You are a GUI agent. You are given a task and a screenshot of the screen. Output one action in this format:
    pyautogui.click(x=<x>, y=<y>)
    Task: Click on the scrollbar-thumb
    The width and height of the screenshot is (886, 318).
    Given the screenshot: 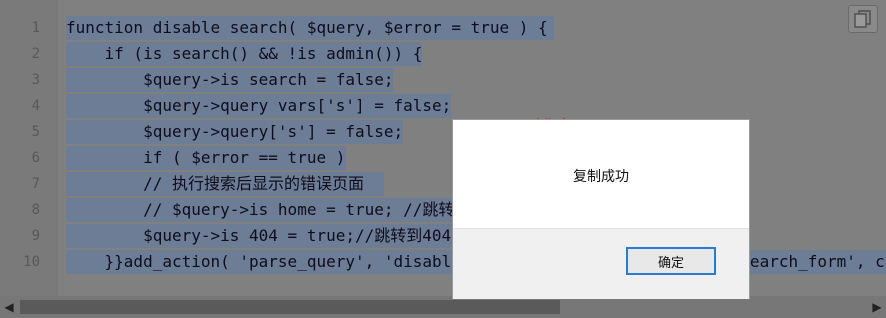 What is the action you would take?
    pyautogui.click(x=290, y=307)
    